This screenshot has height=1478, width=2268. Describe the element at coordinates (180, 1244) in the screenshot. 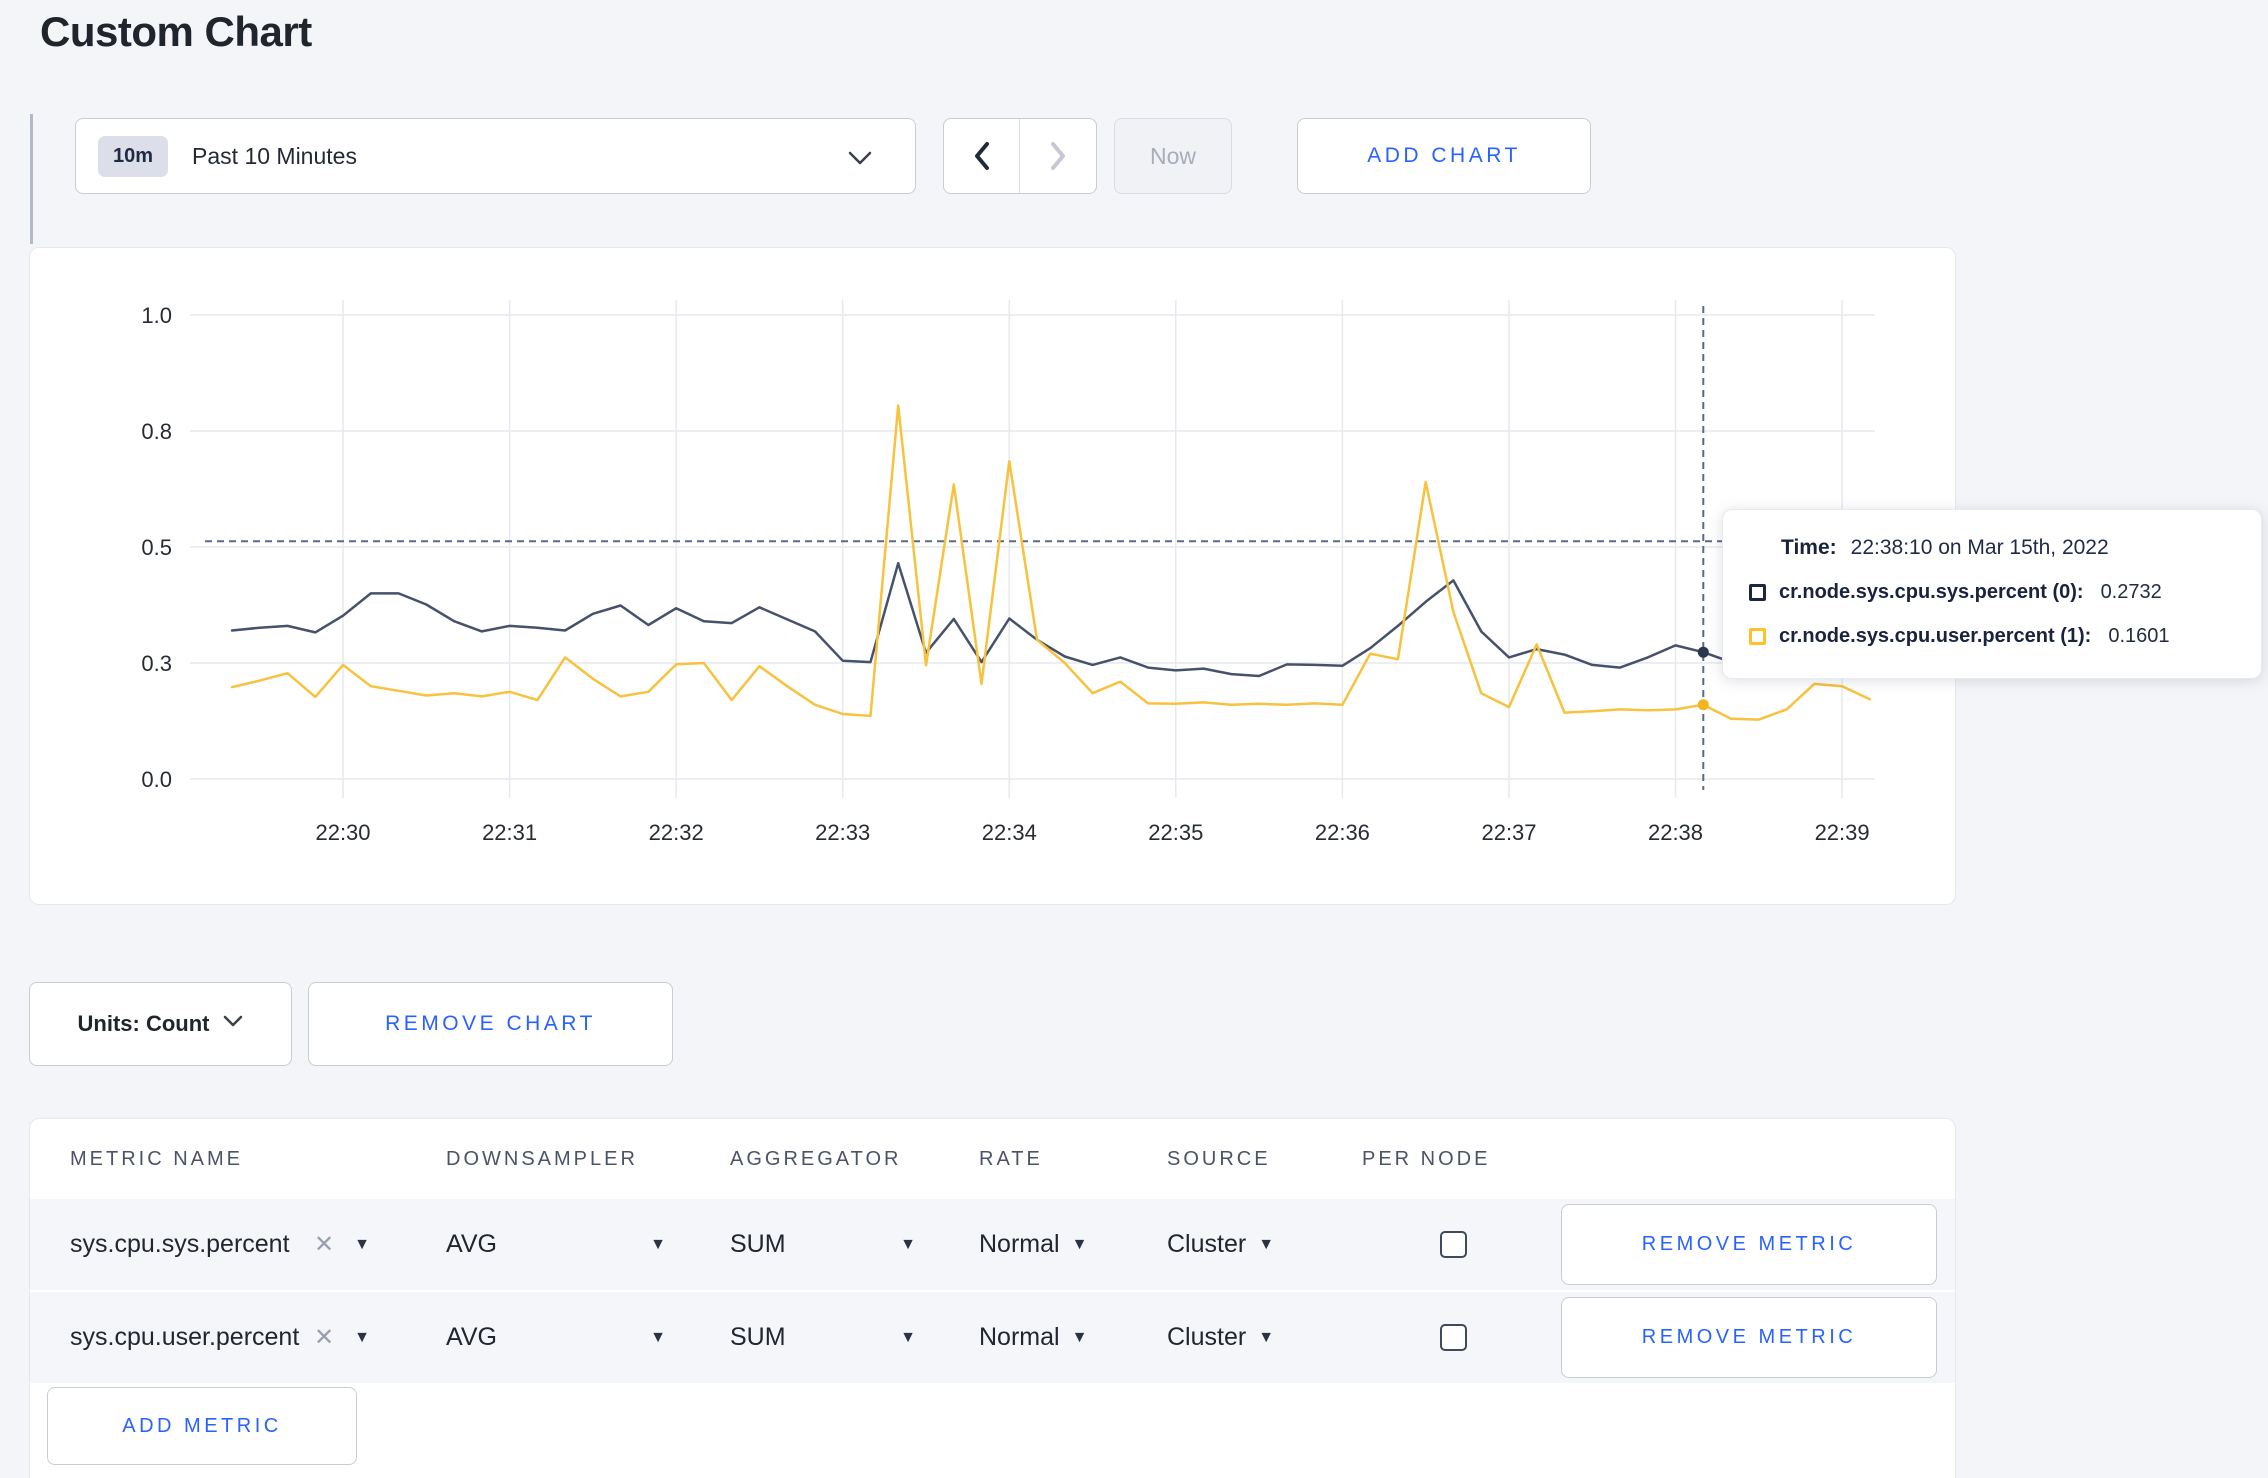

I see `metric-name-value: sys.cpu.sys.percent` at that location.